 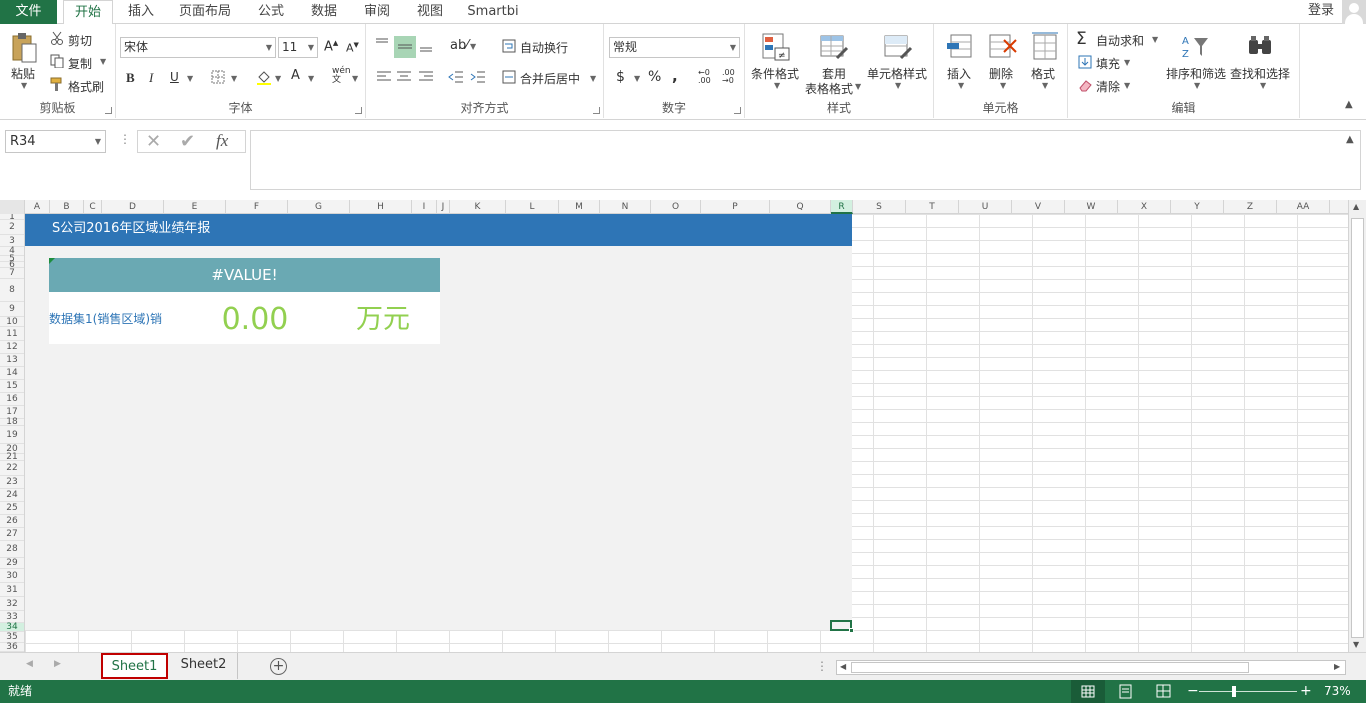 What do you see at coordinates (1120, 40) in the screenshot?
I see `autosum-button: 自动求和` at bounding box center [1120, 40].